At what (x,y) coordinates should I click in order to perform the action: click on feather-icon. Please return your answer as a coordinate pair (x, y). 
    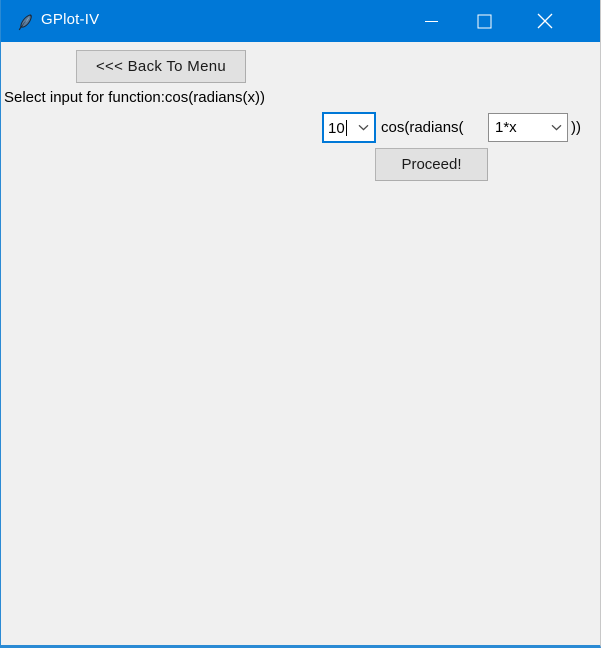
    Looking at the image, I should click on (25, 22).